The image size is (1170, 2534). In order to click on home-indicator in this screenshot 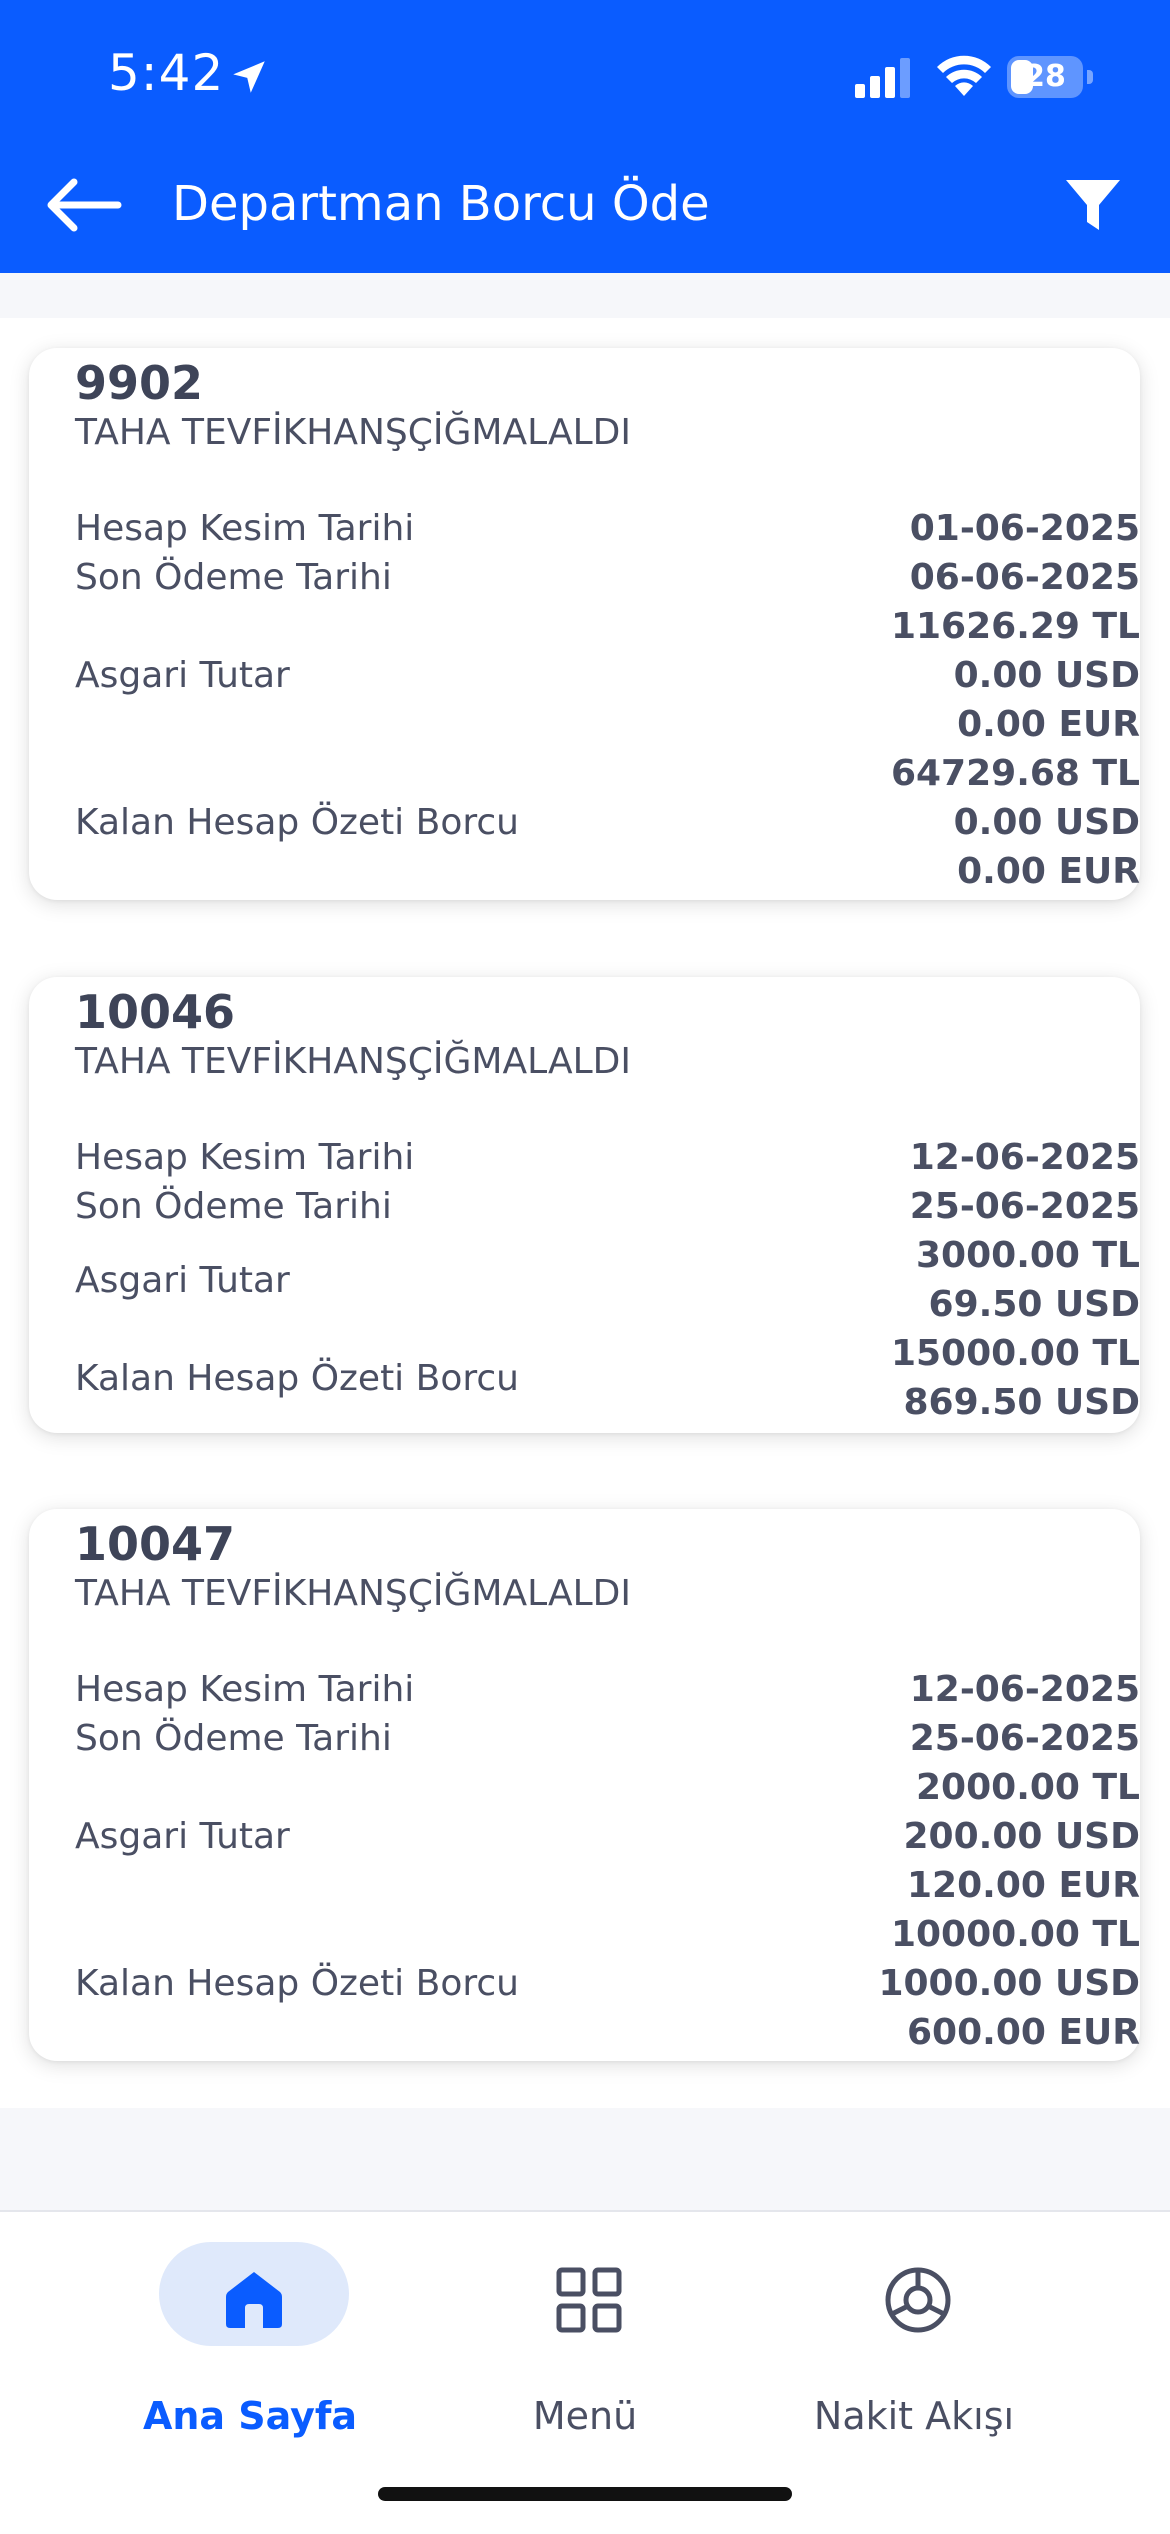, I will do `click(585, 2494)`.